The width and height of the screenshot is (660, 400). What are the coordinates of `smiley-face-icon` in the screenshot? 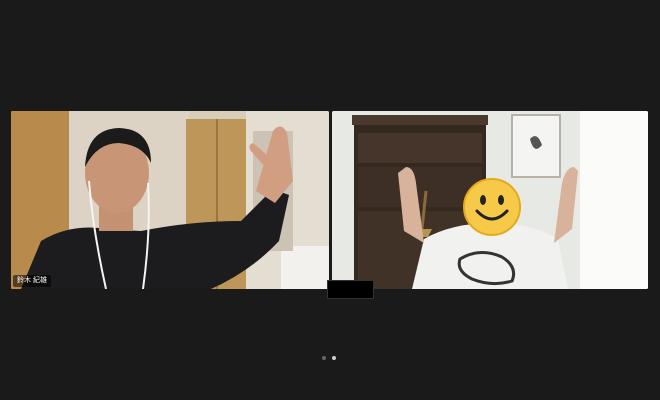 It's located at (492, 207).